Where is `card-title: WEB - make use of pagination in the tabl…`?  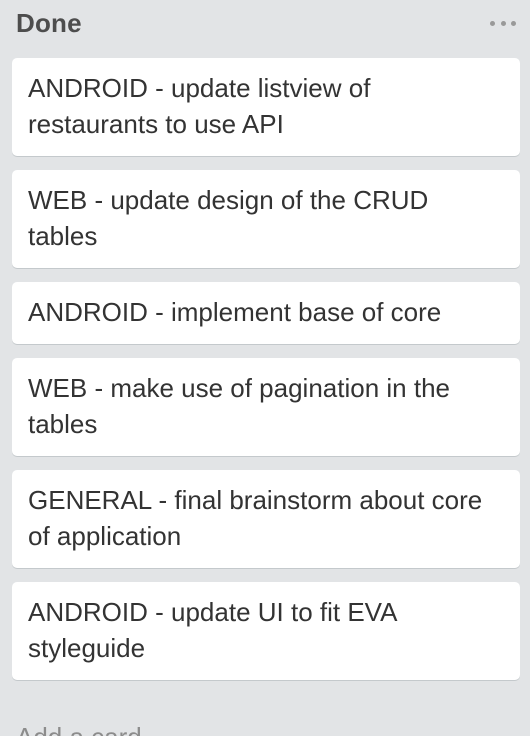
card-title: WEB - make use of pagination in the tabl… is located at coordinates (239, 406).